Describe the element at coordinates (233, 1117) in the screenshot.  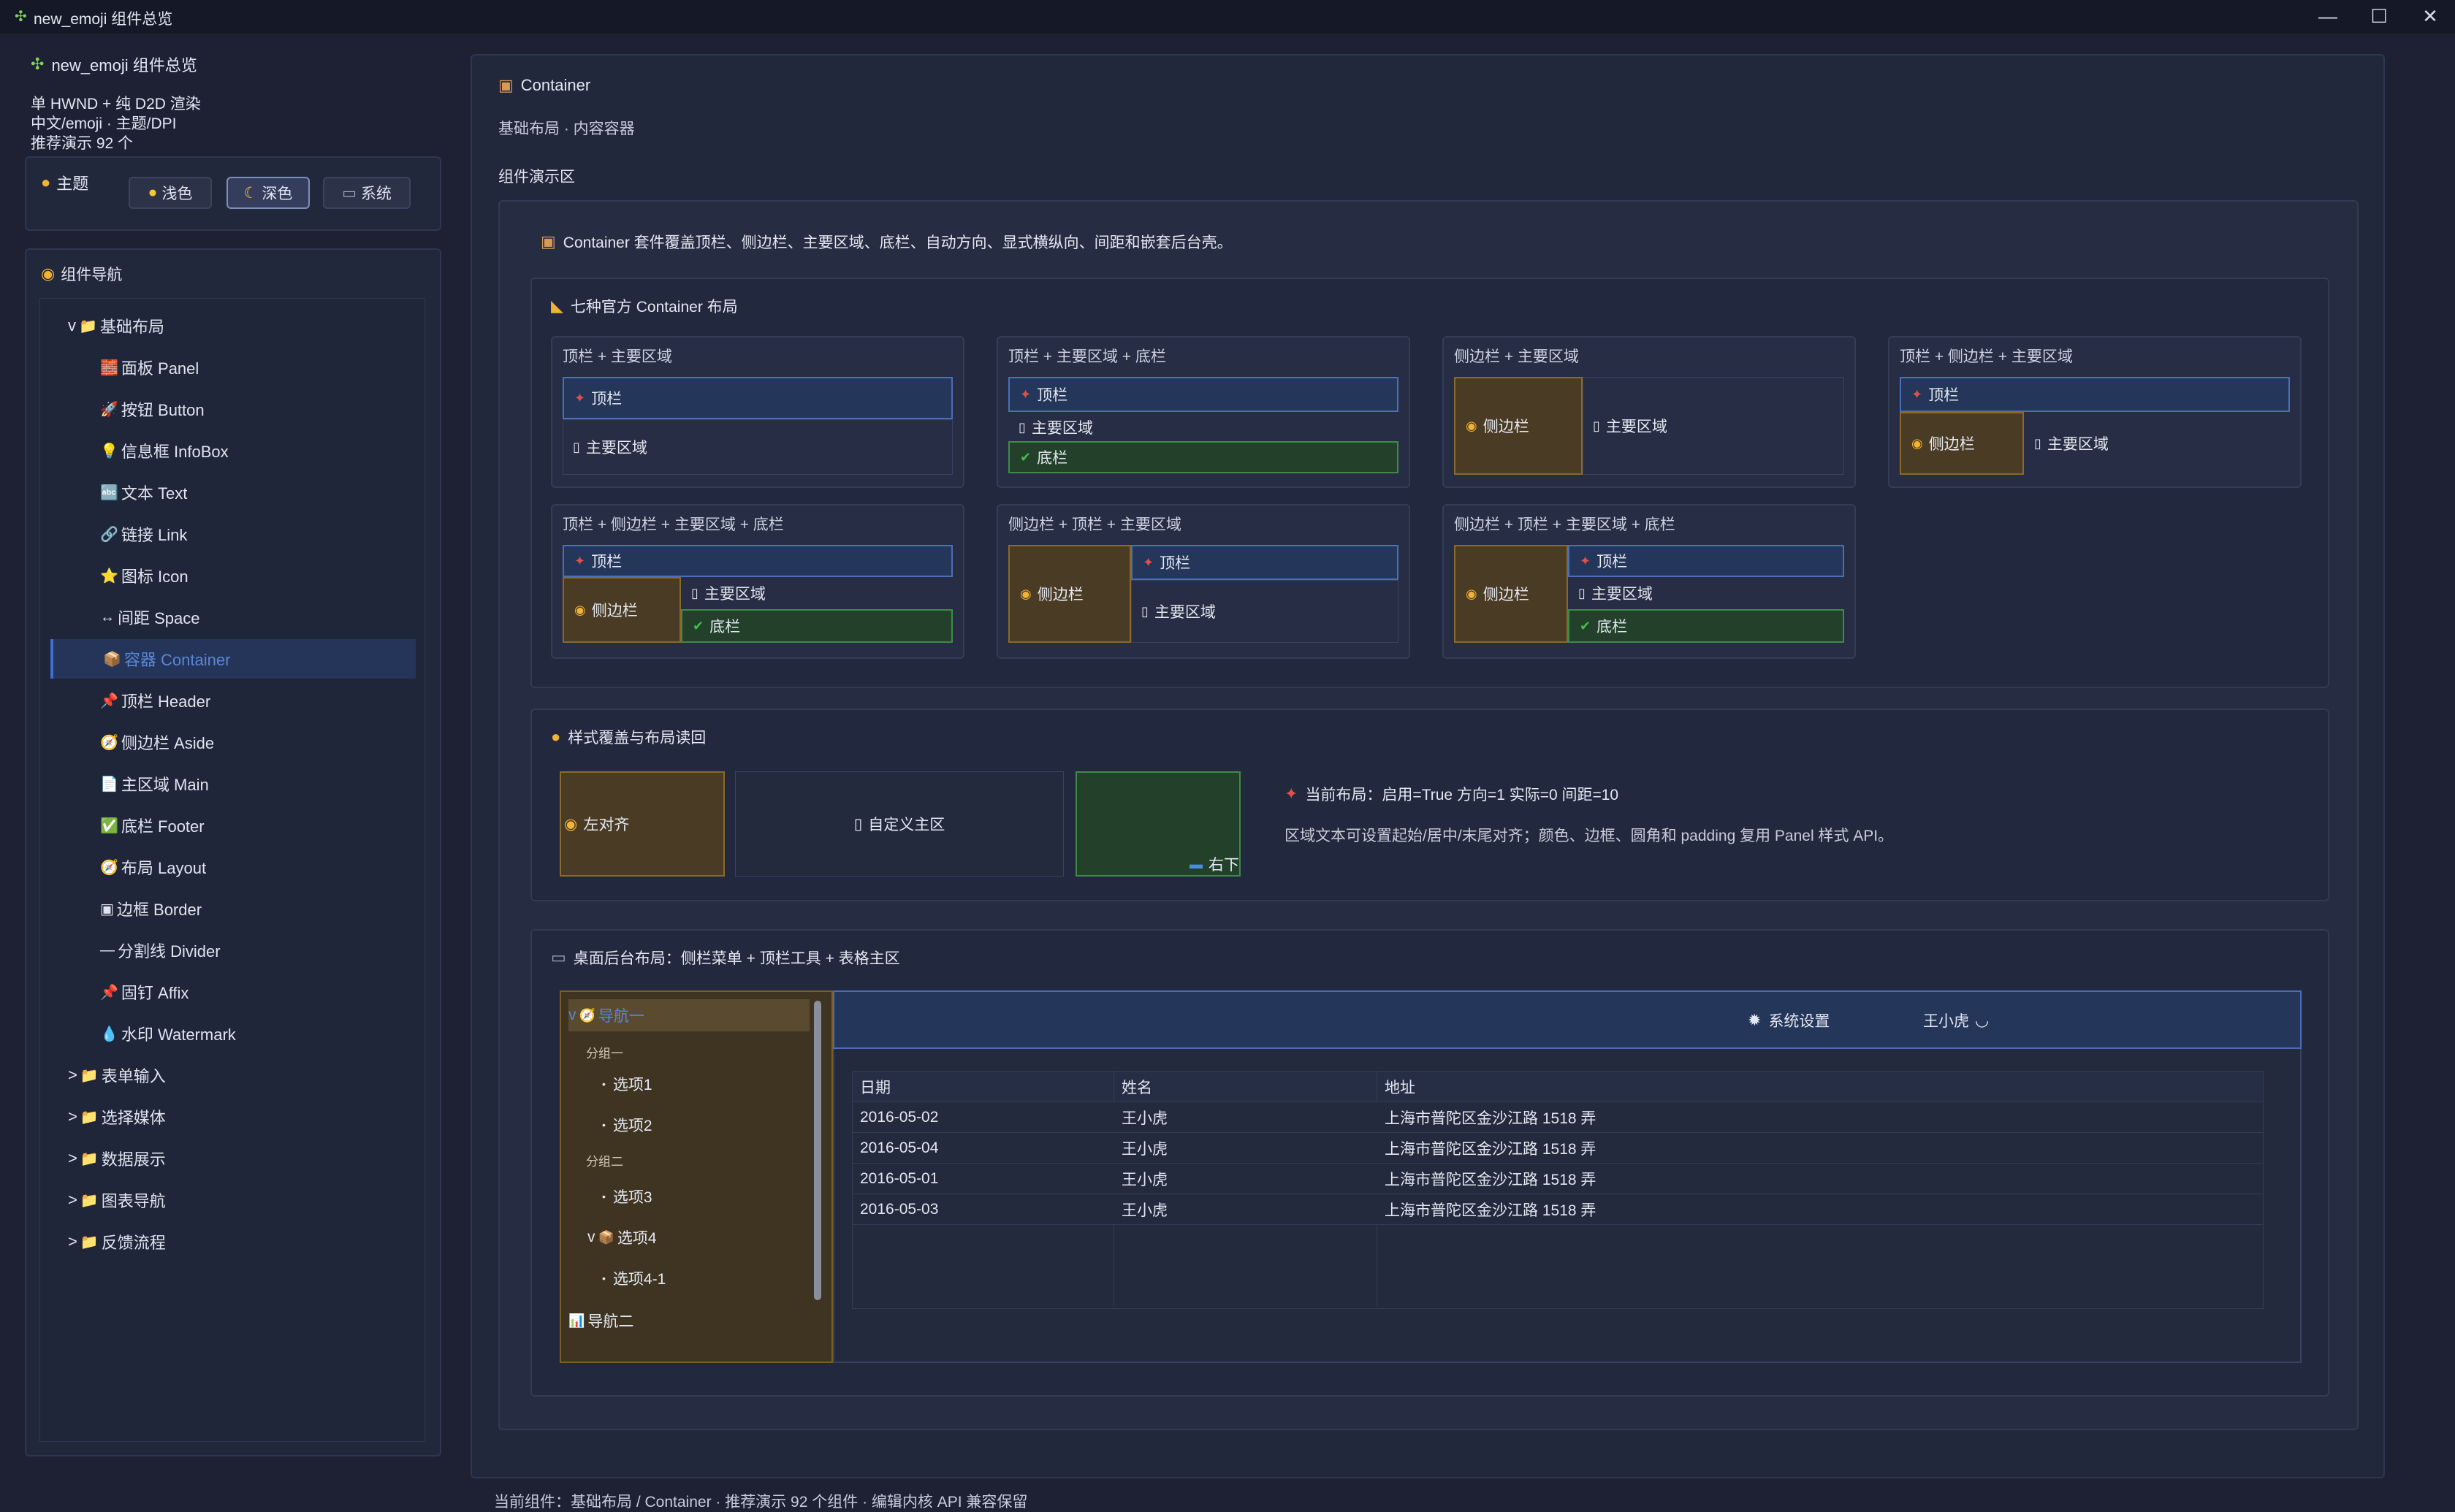
I see `nav-item: > 📁 选择媒体` at that location.